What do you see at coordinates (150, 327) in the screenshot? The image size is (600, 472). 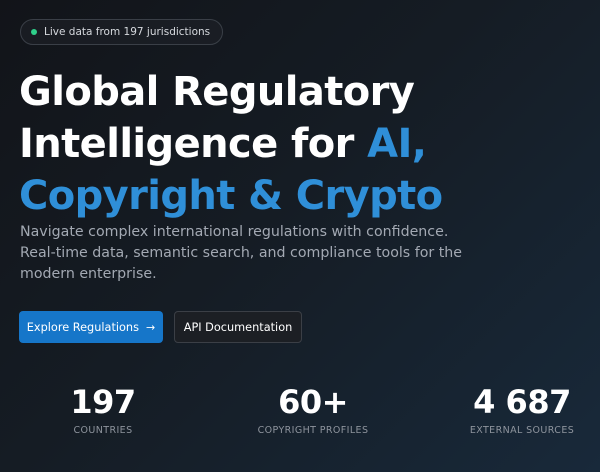 I see `arrow-right-icon: →` at bounding box center [150, 327].